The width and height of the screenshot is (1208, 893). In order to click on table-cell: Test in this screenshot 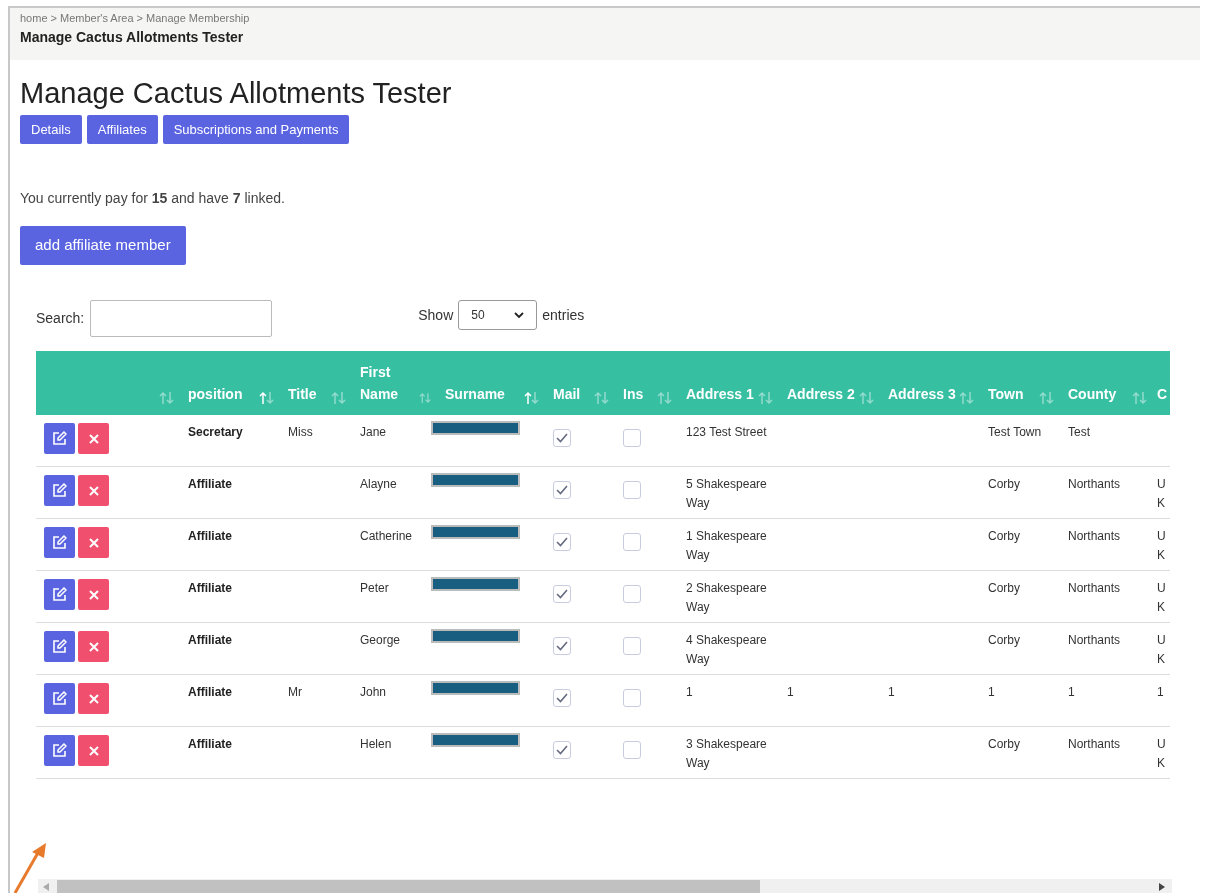, I will do `click(1079, 432)`.